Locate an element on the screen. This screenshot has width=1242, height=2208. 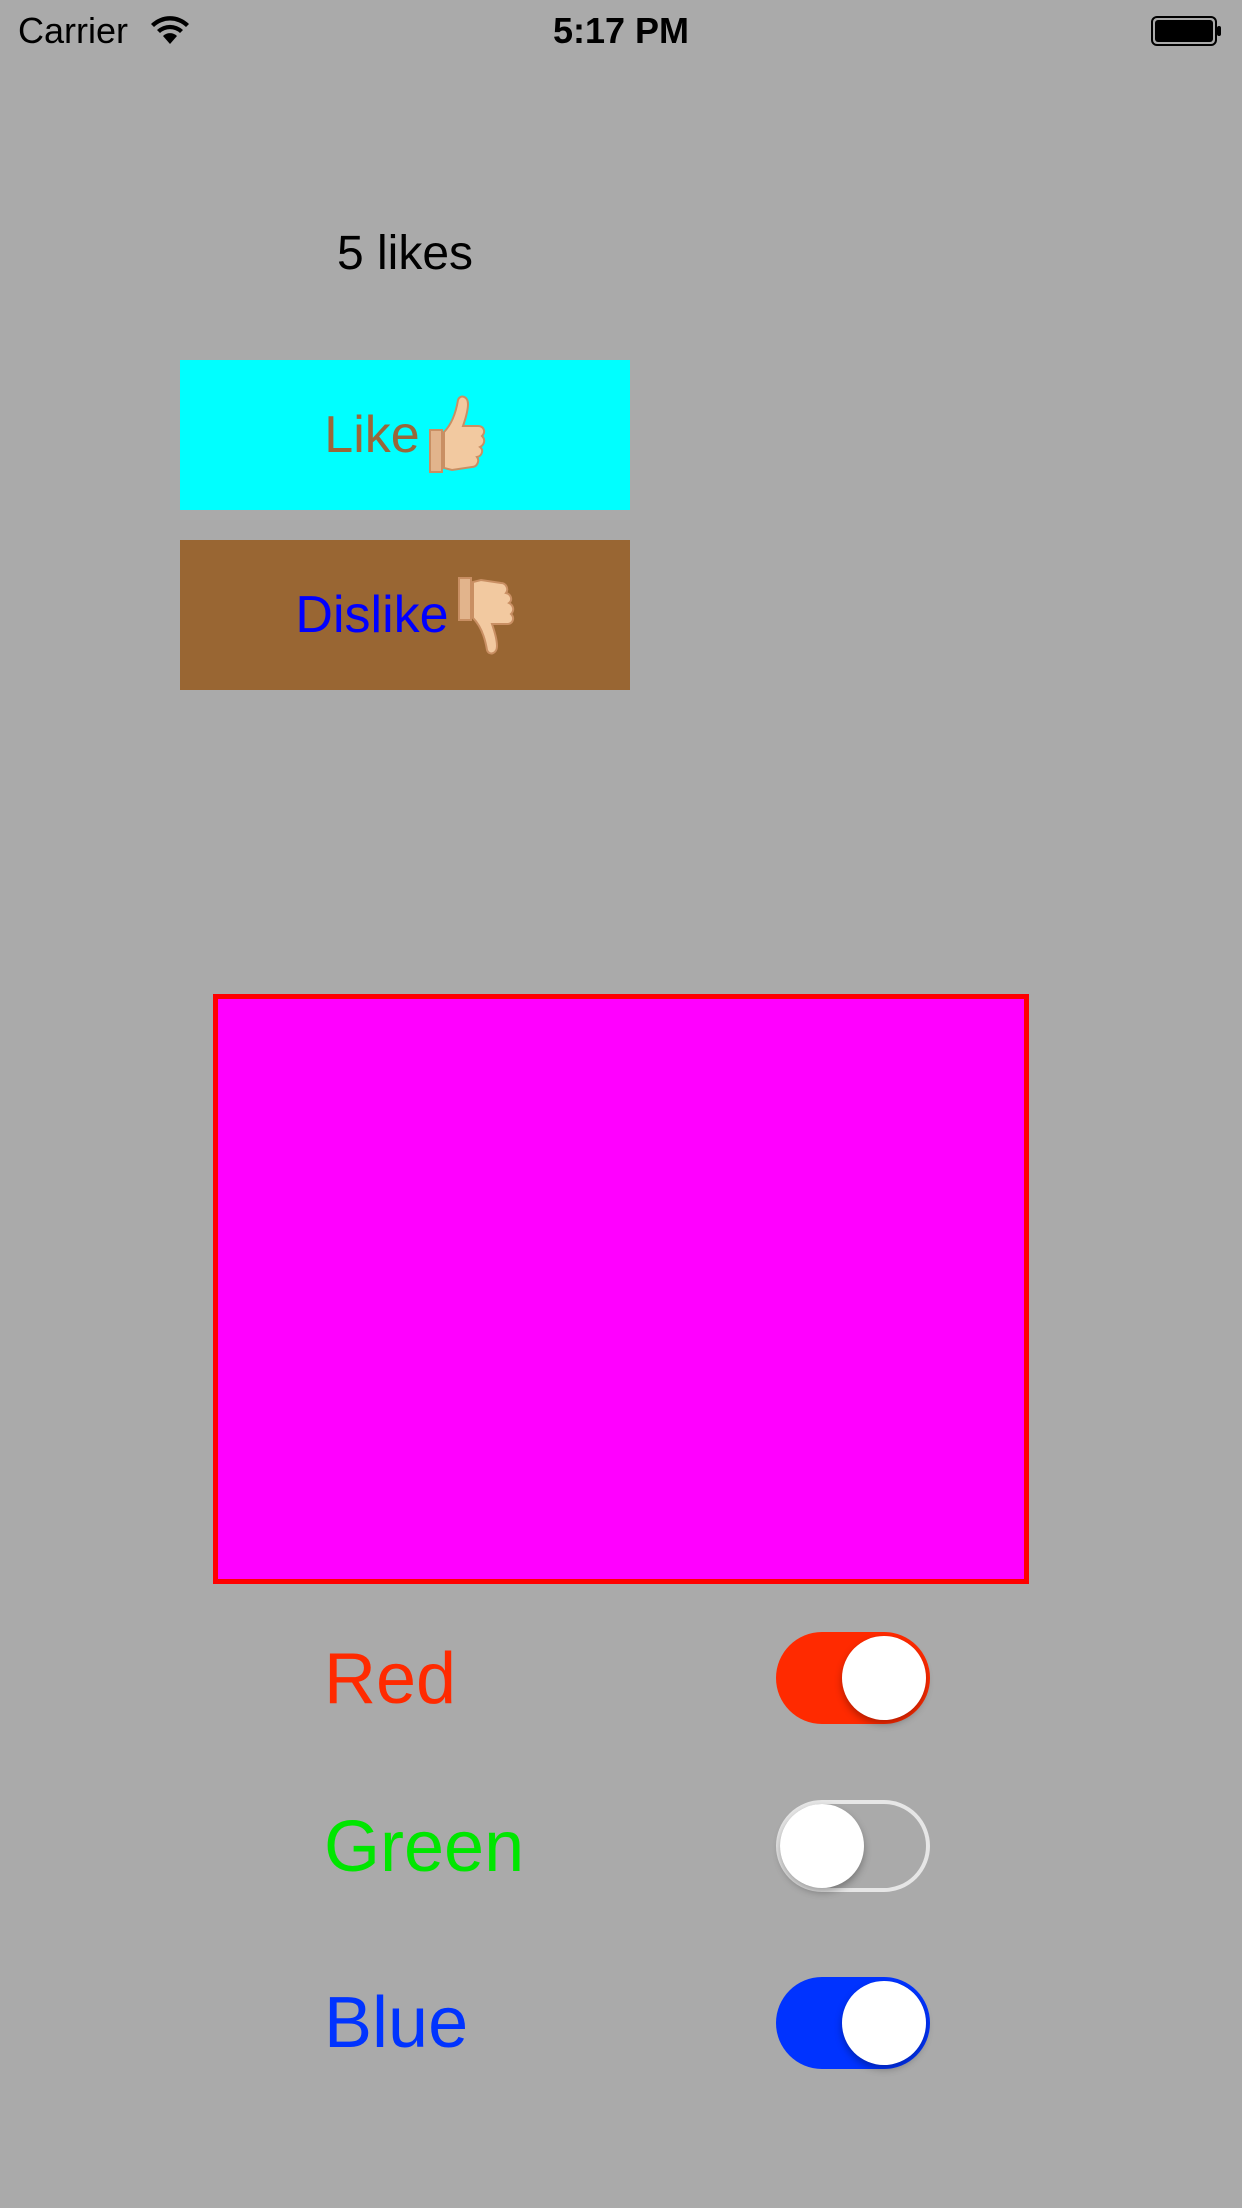
status-bar: Carrier 5:17 PM is located at coordinates (621, 31).